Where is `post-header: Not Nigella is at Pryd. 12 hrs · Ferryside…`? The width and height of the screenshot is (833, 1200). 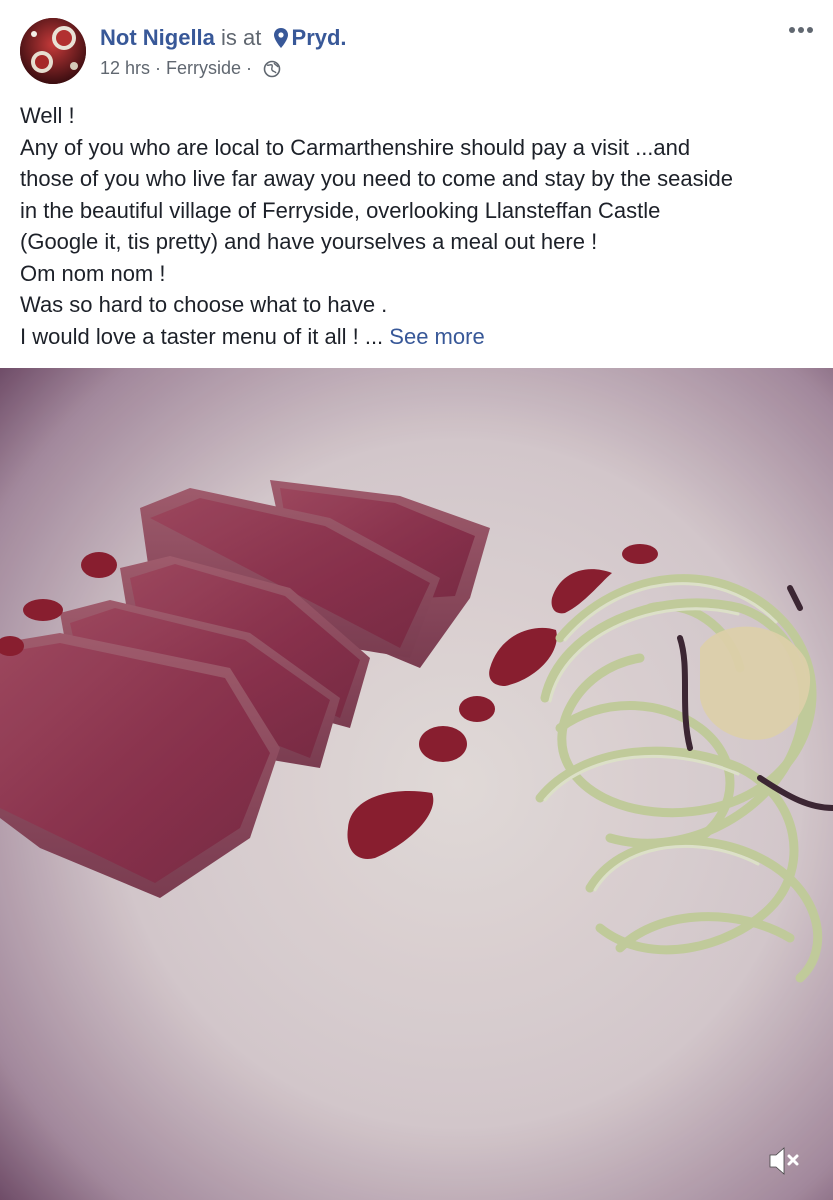 post-header: Not Nigella is at Pryd. 12 hrs · Ferryside… is located at coordinates (416, 46).